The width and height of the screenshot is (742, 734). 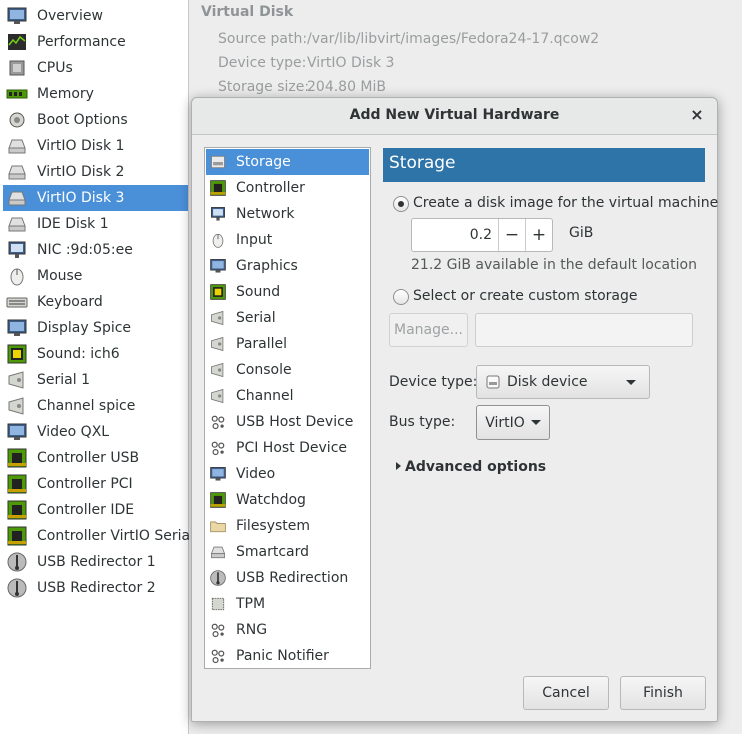 What do you see at coordinates (287, 604) in the screenshot?
I see `device-type-item: TPM` at bounding box center [287, 604].